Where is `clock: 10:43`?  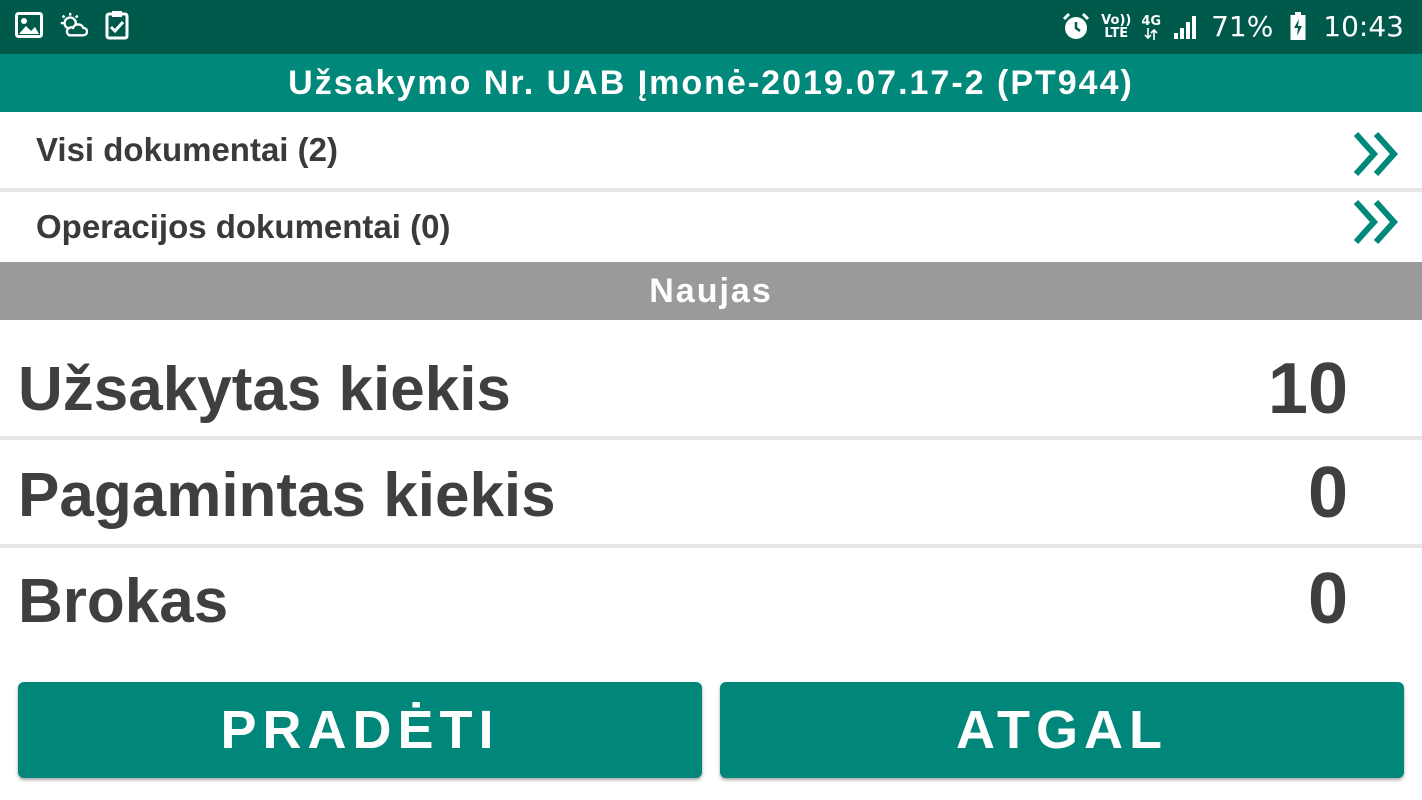
clock: 10:43 is located at coordinates (1363, 26).